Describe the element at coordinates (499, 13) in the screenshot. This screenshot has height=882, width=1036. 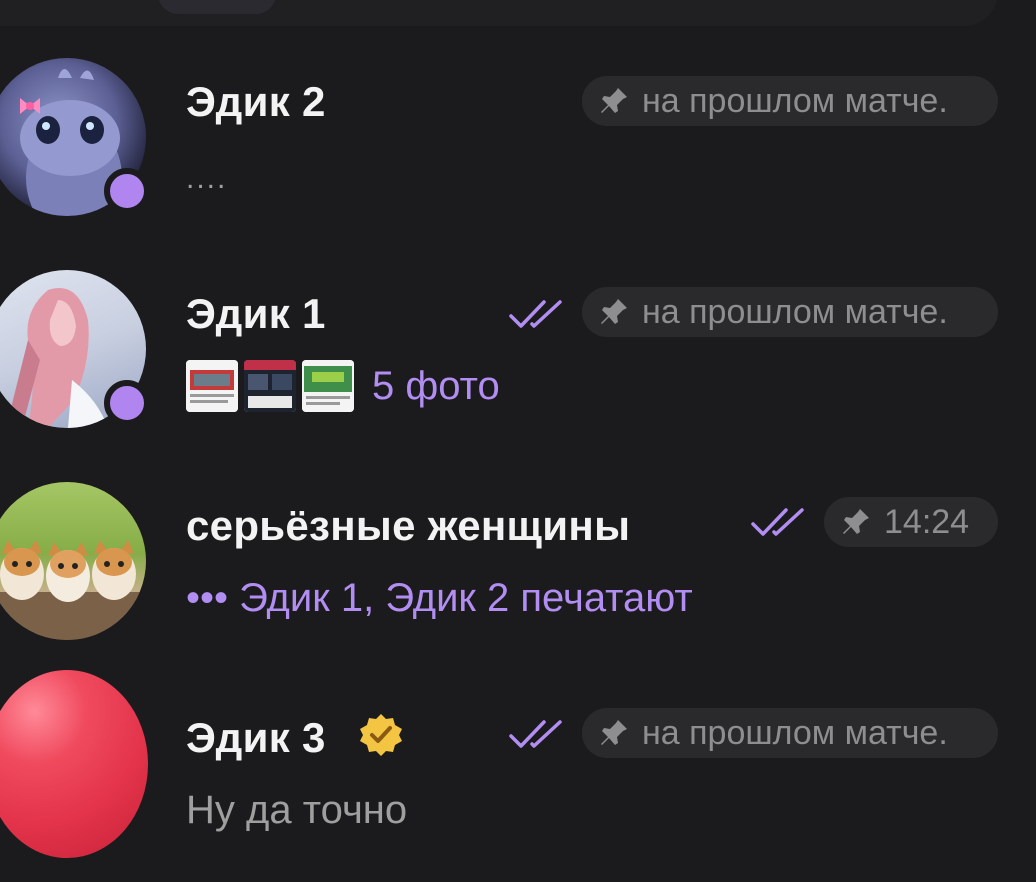
I see `search-bar-area` at that location.